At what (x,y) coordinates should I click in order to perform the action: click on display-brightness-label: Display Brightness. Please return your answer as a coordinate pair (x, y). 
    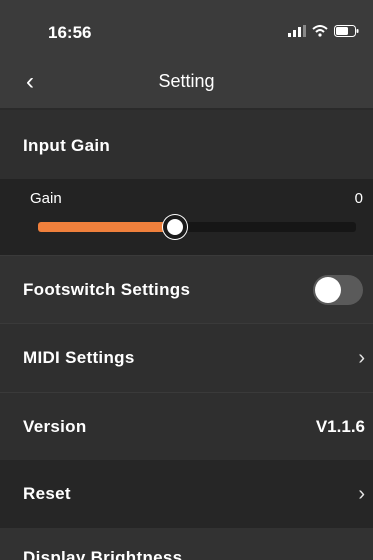
    Looking at the image, I should click on (103, 554).